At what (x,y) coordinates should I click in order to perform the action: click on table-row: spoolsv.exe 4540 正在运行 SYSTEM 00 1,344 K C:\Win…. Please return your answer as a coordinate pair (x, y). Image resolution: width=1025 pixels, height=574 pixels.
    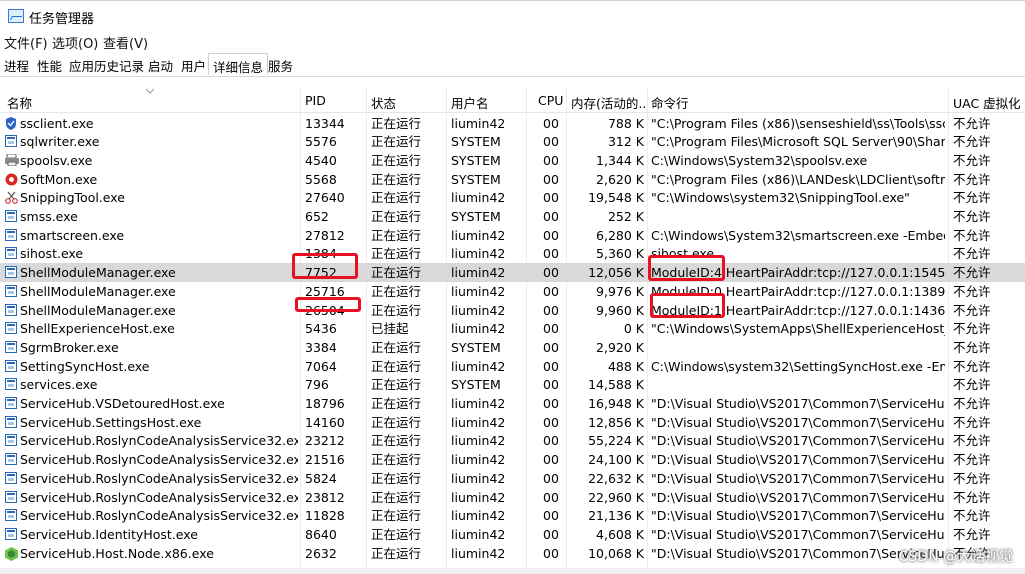
    Looking at the image, I should click on (512, 160).